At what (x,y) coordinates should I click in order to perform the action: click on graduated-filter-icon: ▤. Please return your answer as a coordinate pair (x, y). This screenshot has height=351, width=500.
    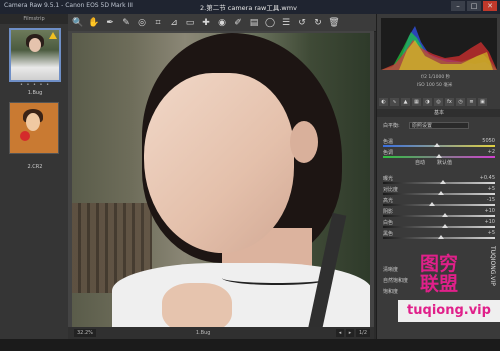
    Looking at the image, I should click on (254, 23).